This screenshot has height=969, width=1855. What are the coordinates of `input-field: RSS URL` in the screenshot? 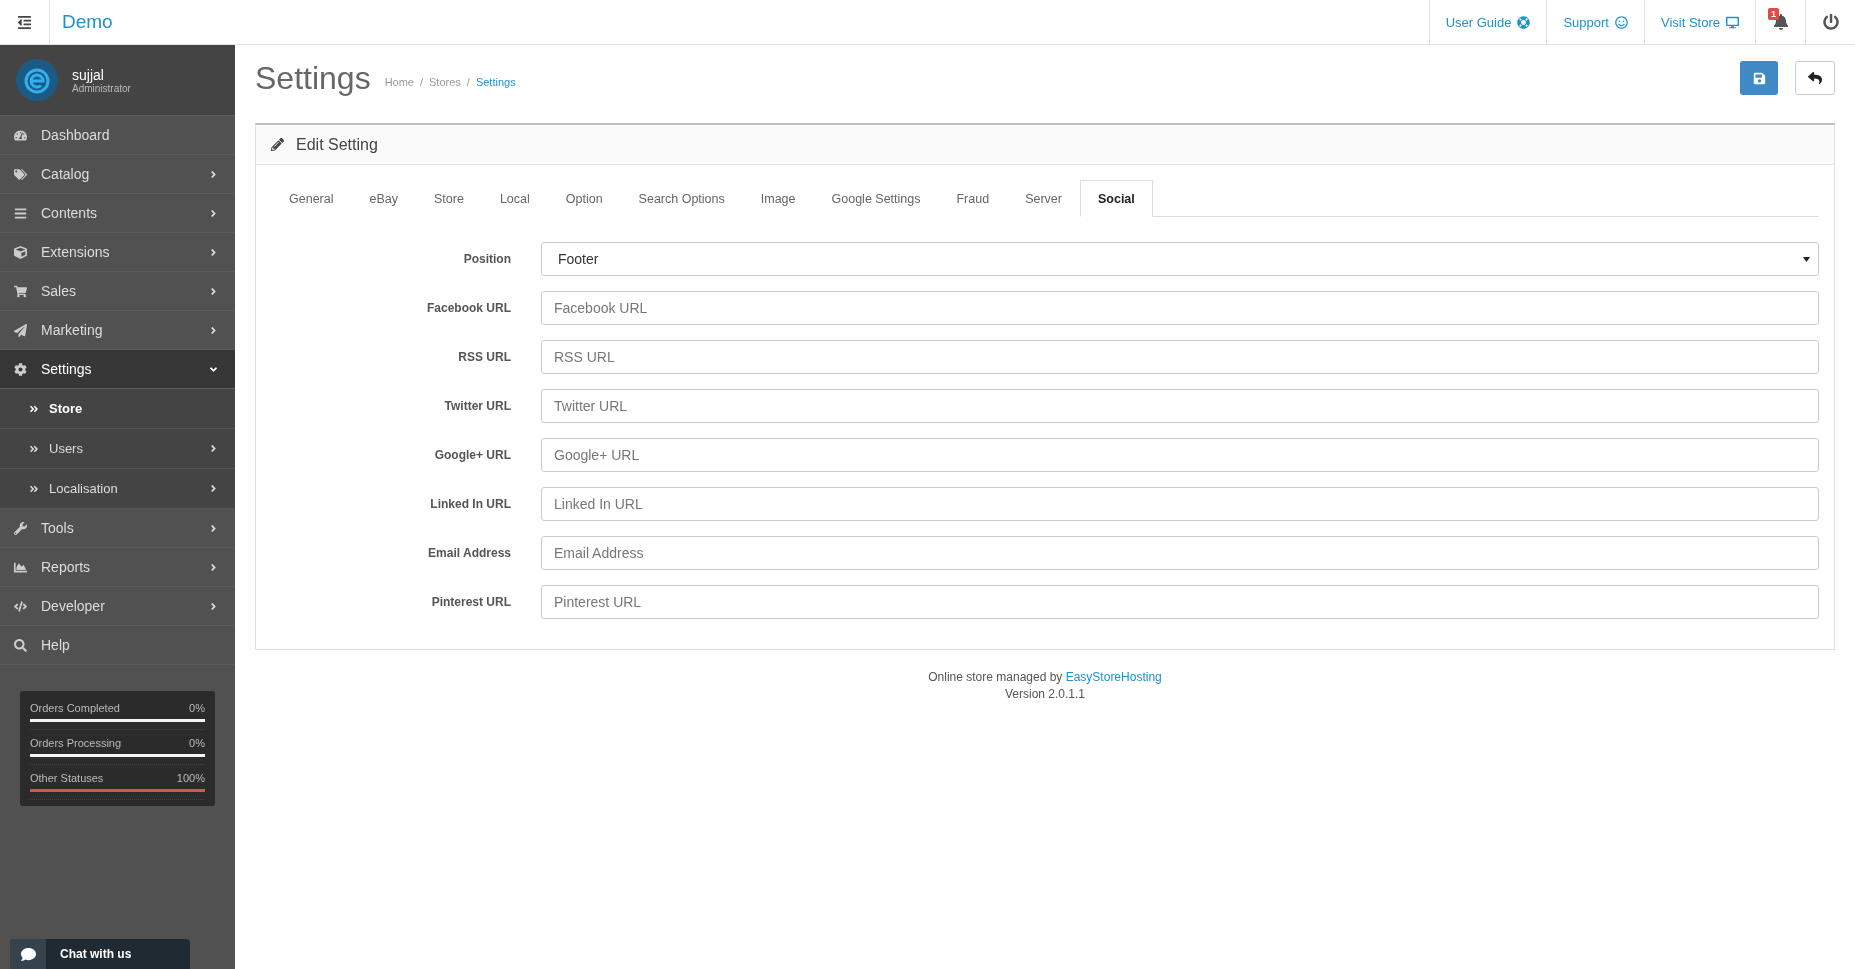 It's located at (1180, 357).